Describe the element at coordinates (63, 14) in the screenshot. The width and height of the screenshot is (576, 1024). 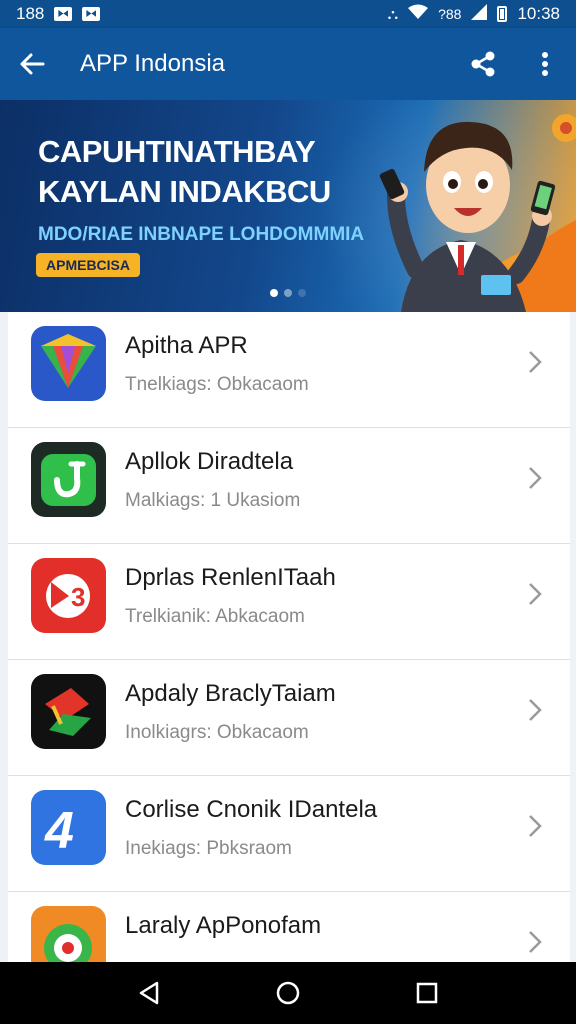
I see `notification-icon` at that location.